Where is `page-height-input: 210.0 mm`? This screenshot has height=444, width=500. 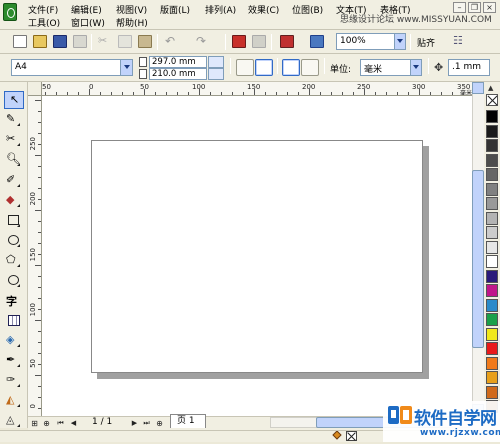
page-height-input: 210.0 mm is located at coordinates (178, 74).